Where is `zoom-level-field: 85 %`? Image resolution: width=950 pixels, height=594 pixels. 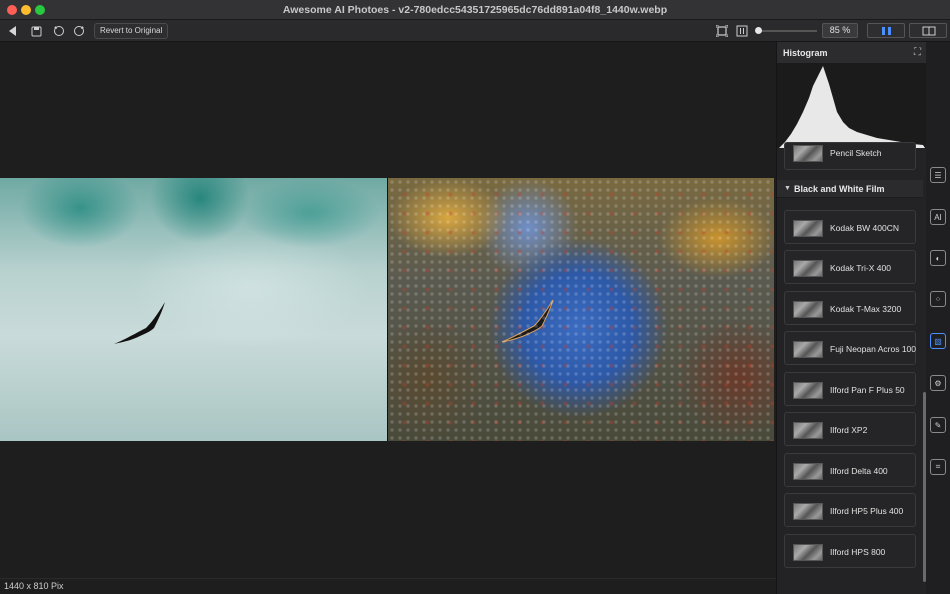
zoom-level-field: 85 % is located at coordinates (840, 30).